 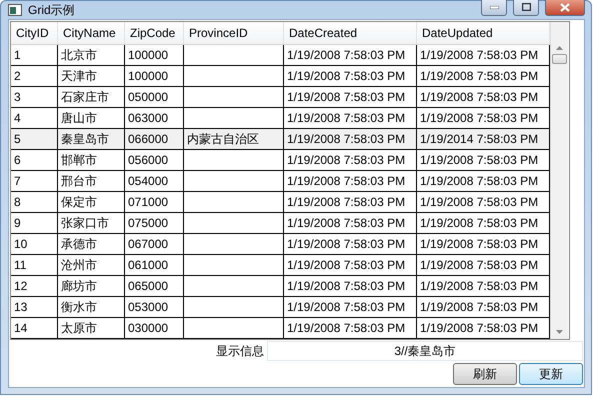 I want to click on table-cell: 3, so click(x=34, y=97).